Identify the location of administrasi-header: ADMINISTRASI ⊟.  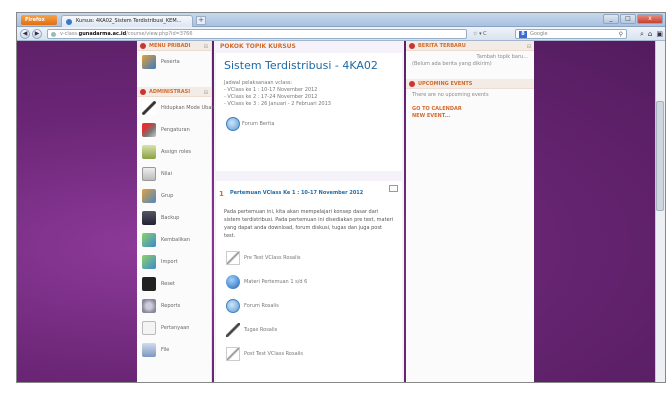
(174, 92).